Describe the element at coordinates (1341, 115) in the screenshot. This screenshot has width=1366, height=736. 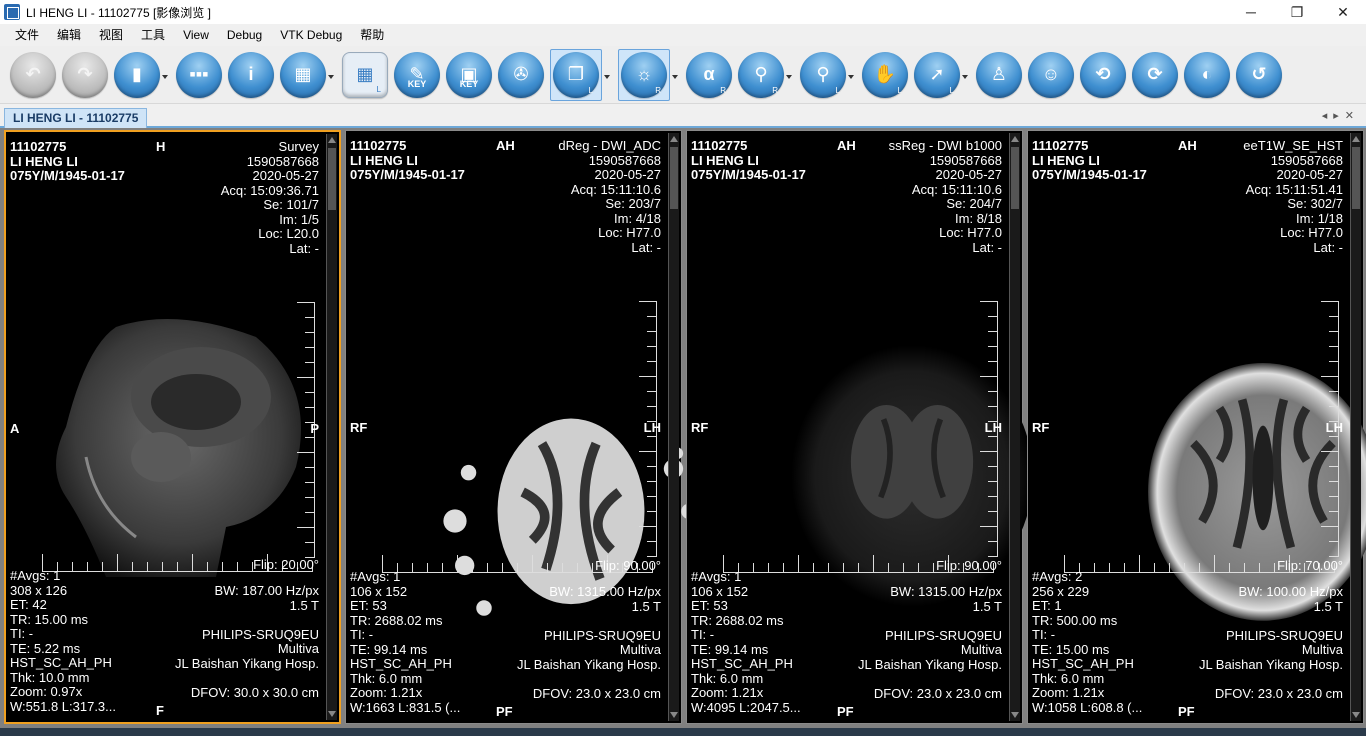
I see `tab-navigation: ◂▸✕` at that location.